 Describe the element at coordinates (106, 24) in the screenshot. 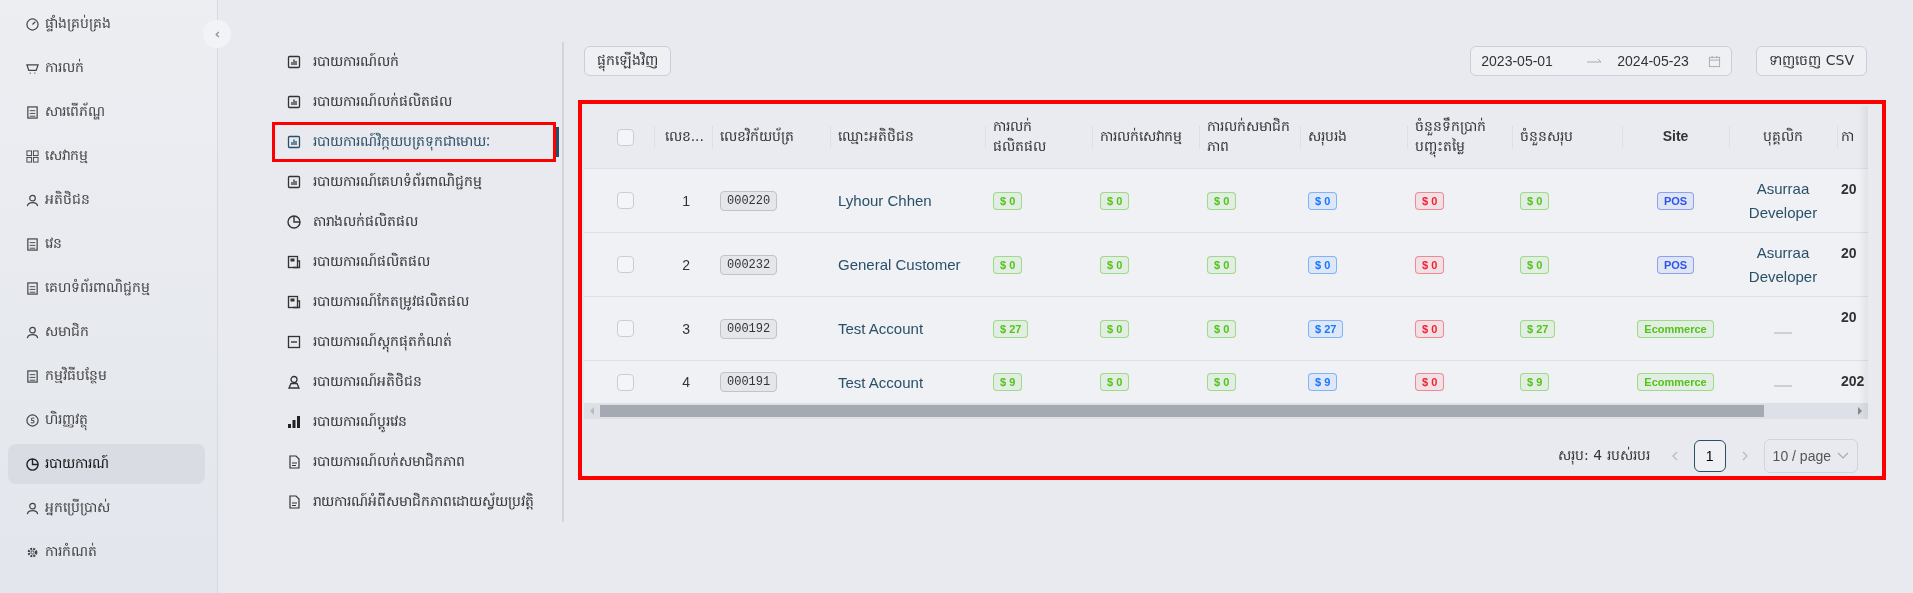

I see `sidebar-item: ផ្ទាំងគ្រប់គ្រង` at that location.